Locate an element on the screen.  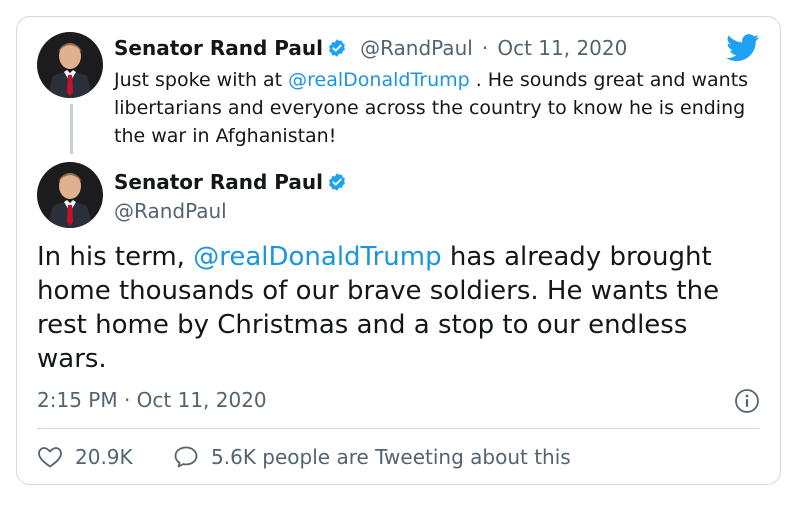
tweeting-about-text: 5.6K people are Tweeting about this is located at coordinates (391, 457).